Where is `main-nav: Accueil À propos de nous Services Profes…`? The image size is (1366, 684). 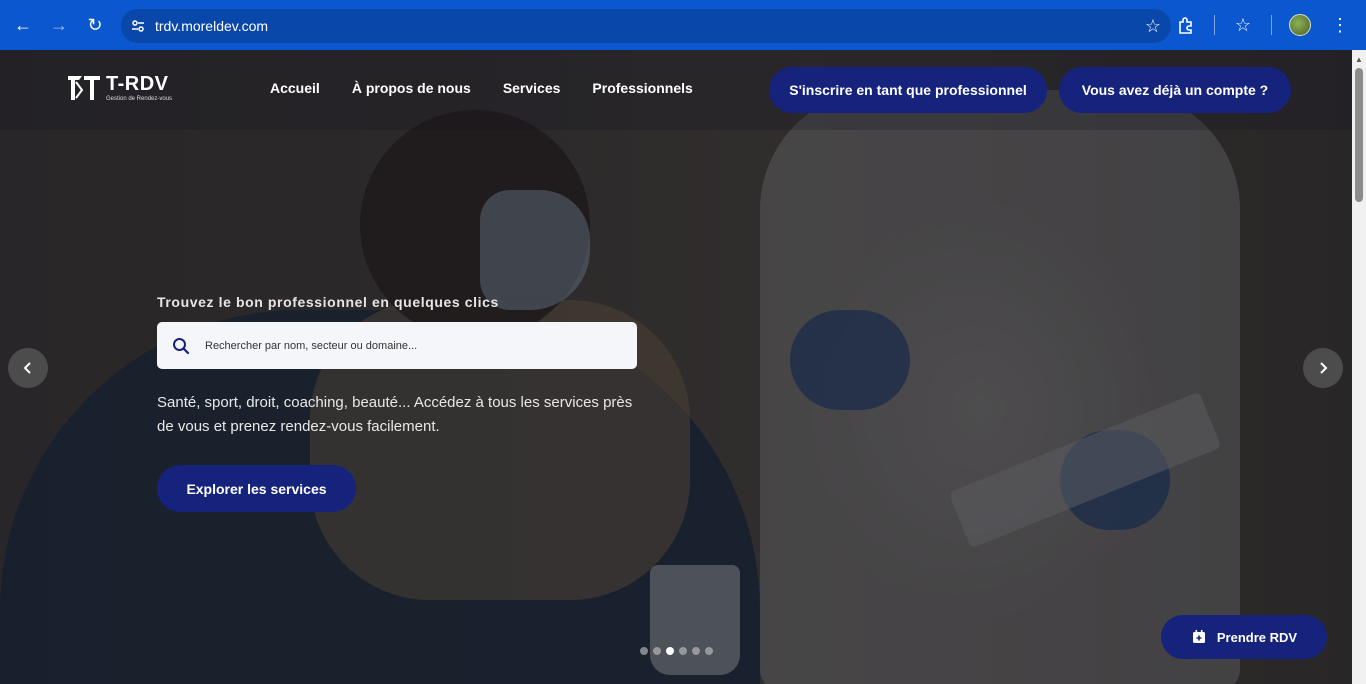 main-nav: Accueil À propos de nous Services Profes… is located at coordinates (481, 88).